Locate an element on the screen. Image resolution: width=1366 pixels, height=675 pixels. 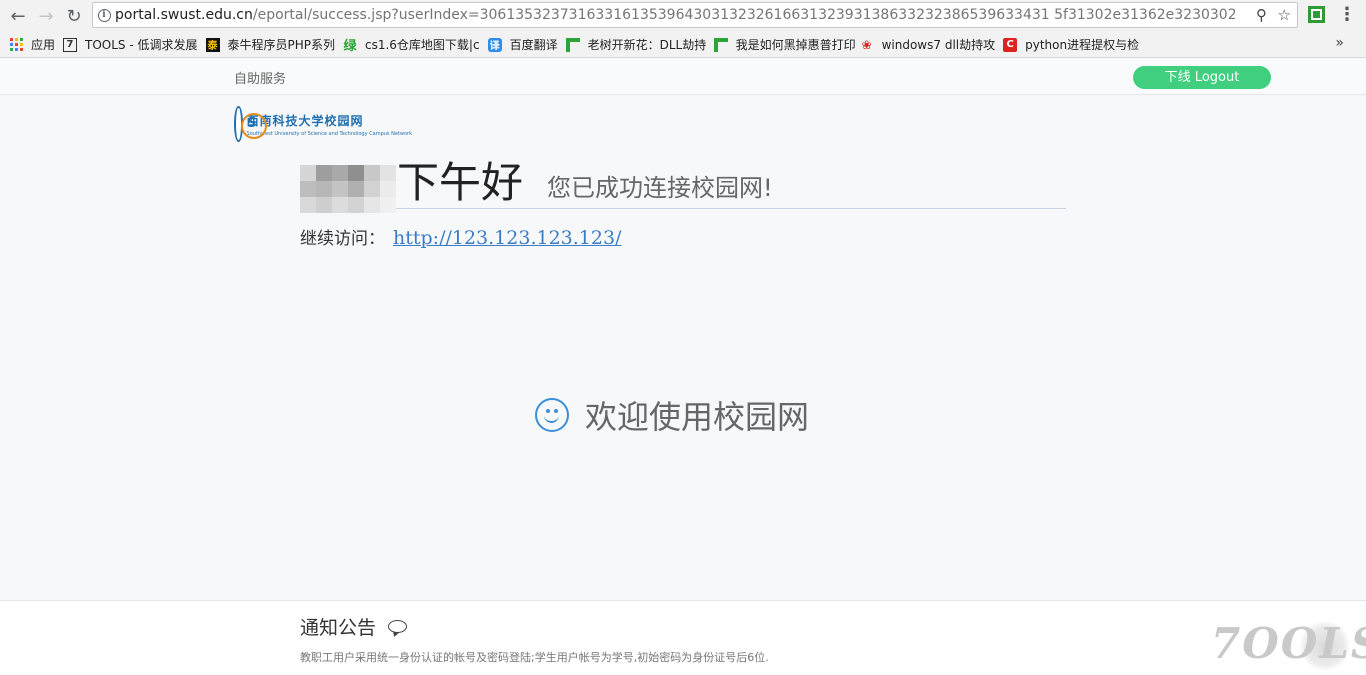
tools-watermark: 7OOLS is located at coordinates (1285, 647).